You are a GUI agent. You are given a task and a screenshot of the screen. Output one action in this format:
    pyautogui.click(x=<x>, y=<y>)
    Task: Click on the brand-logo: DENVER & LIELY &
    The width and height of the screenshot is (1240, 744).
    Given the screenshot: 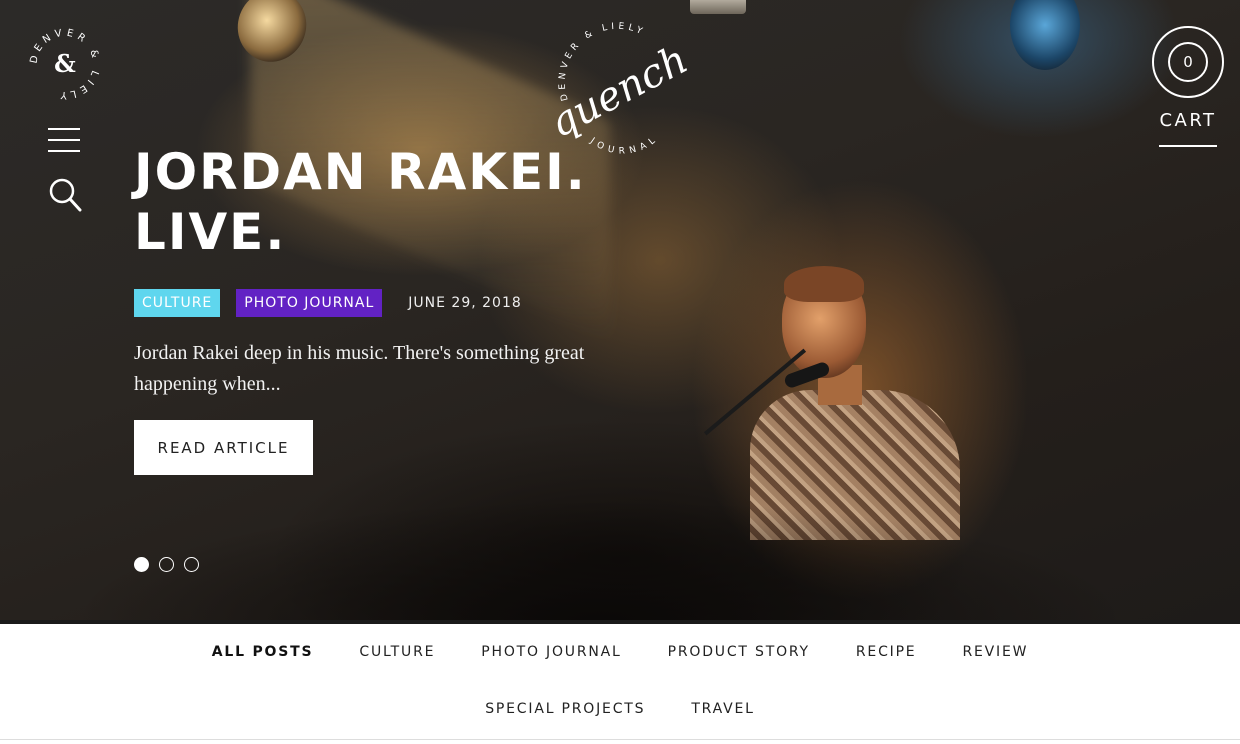 What is the action you would take?
    pyautogui.click(x=65, y=64)
    